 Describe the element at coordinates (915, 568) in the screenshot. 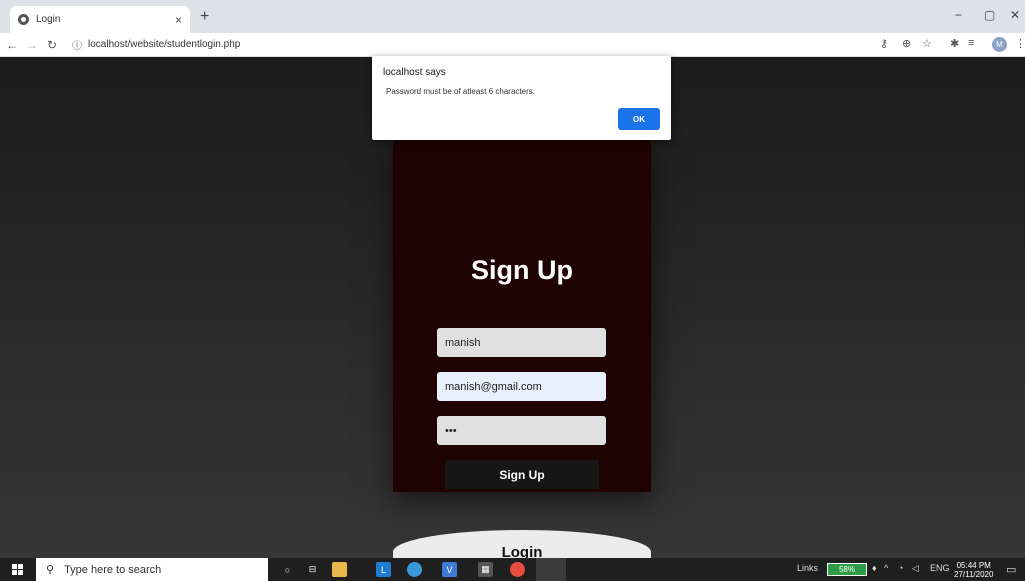

I see `volume-icon: ◁` at that location.